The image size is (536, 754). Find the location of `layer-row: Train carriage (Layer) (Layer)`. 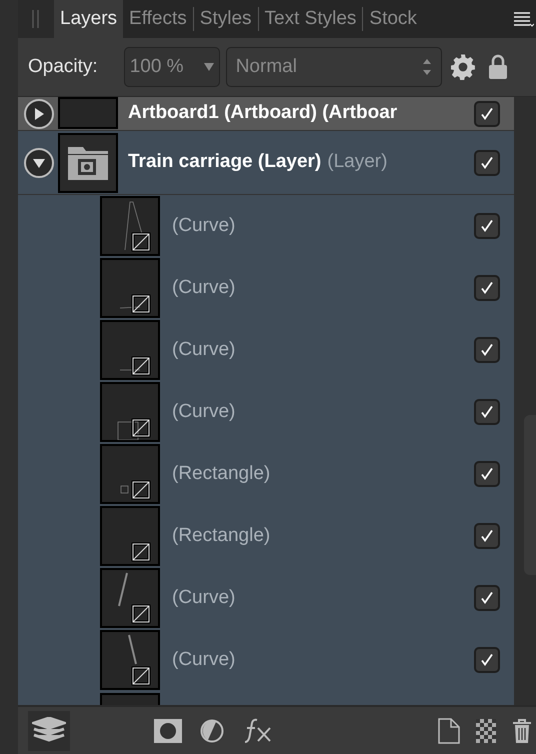

layer-row: Train carriage (Layer) (Layer) is located at coordinates (266, 163).